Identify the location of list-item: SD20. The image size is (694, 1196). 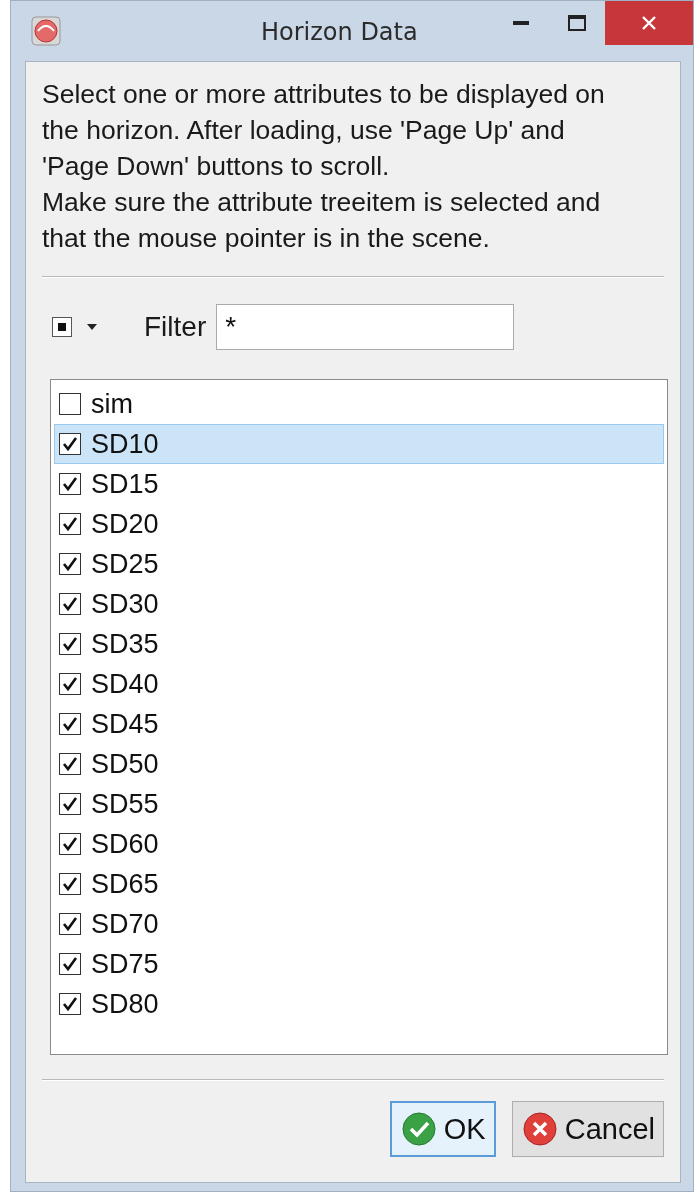
(359, 524).